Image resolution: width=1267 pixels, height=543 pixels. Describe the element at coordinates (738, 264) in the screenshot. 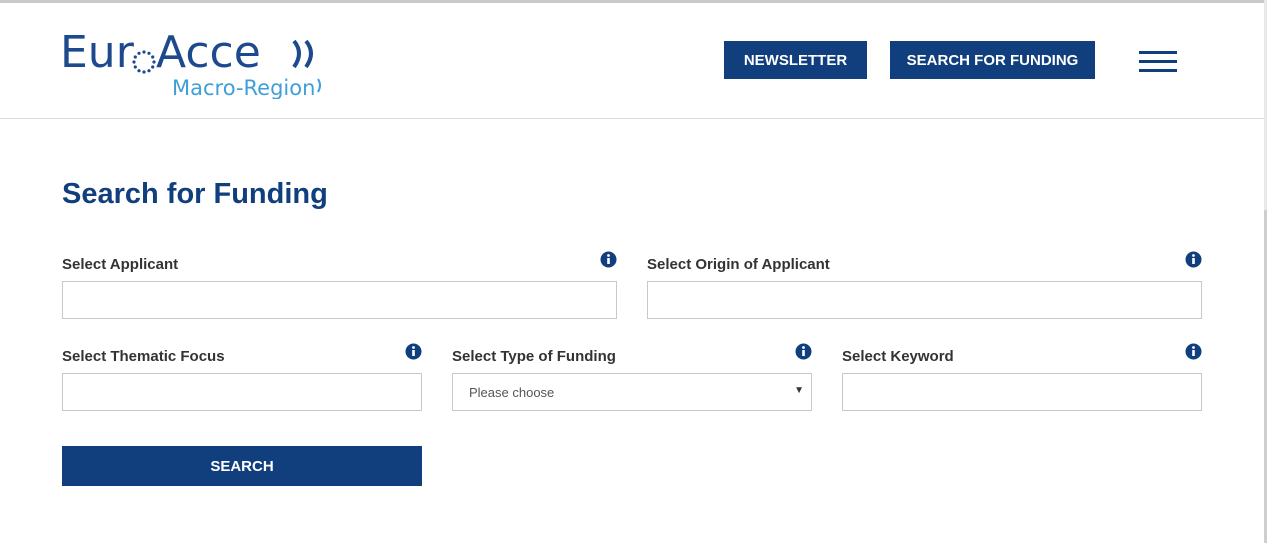

I see `origin-label: Select Origin of Applicant` at that location.